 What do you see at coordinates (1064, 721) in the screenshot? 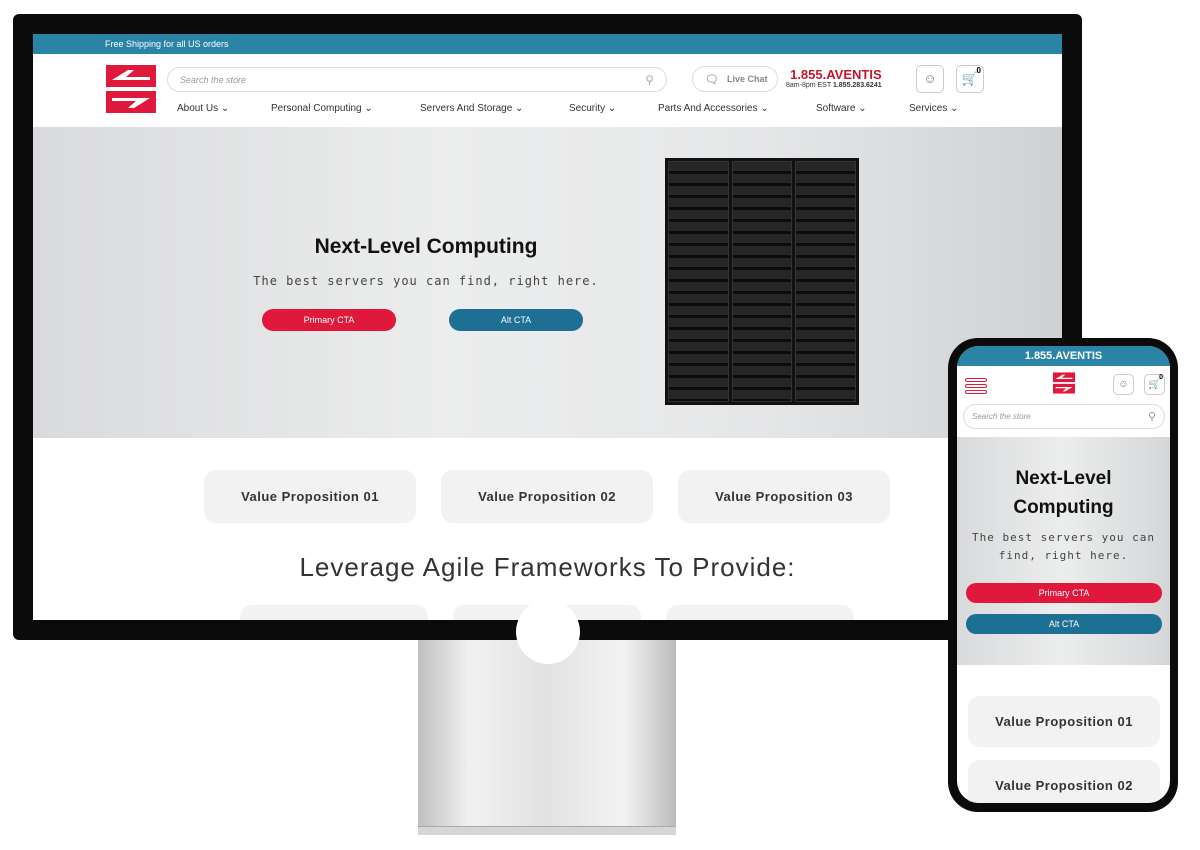
I see `mobile-value-prop-01: Value Proposition 01` at bounding box center [1064, 721].